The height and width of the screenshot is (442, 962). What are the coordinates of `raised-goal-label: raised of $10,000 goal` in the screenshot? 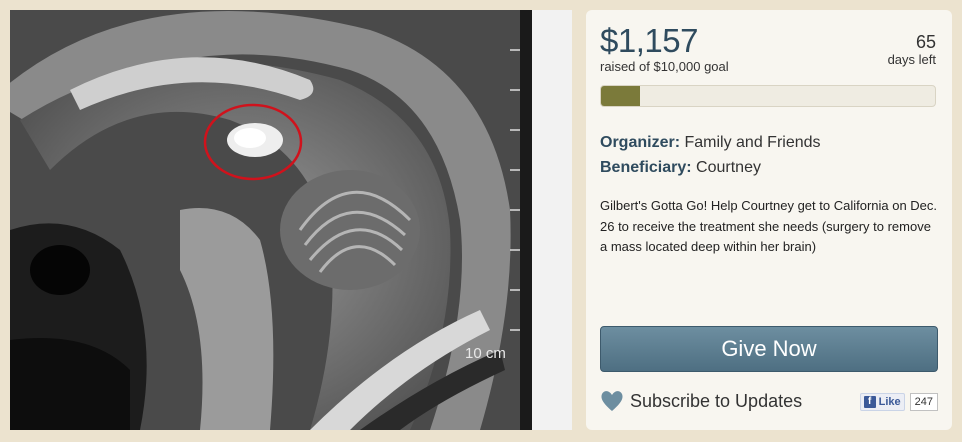 It's located at (664, 66).